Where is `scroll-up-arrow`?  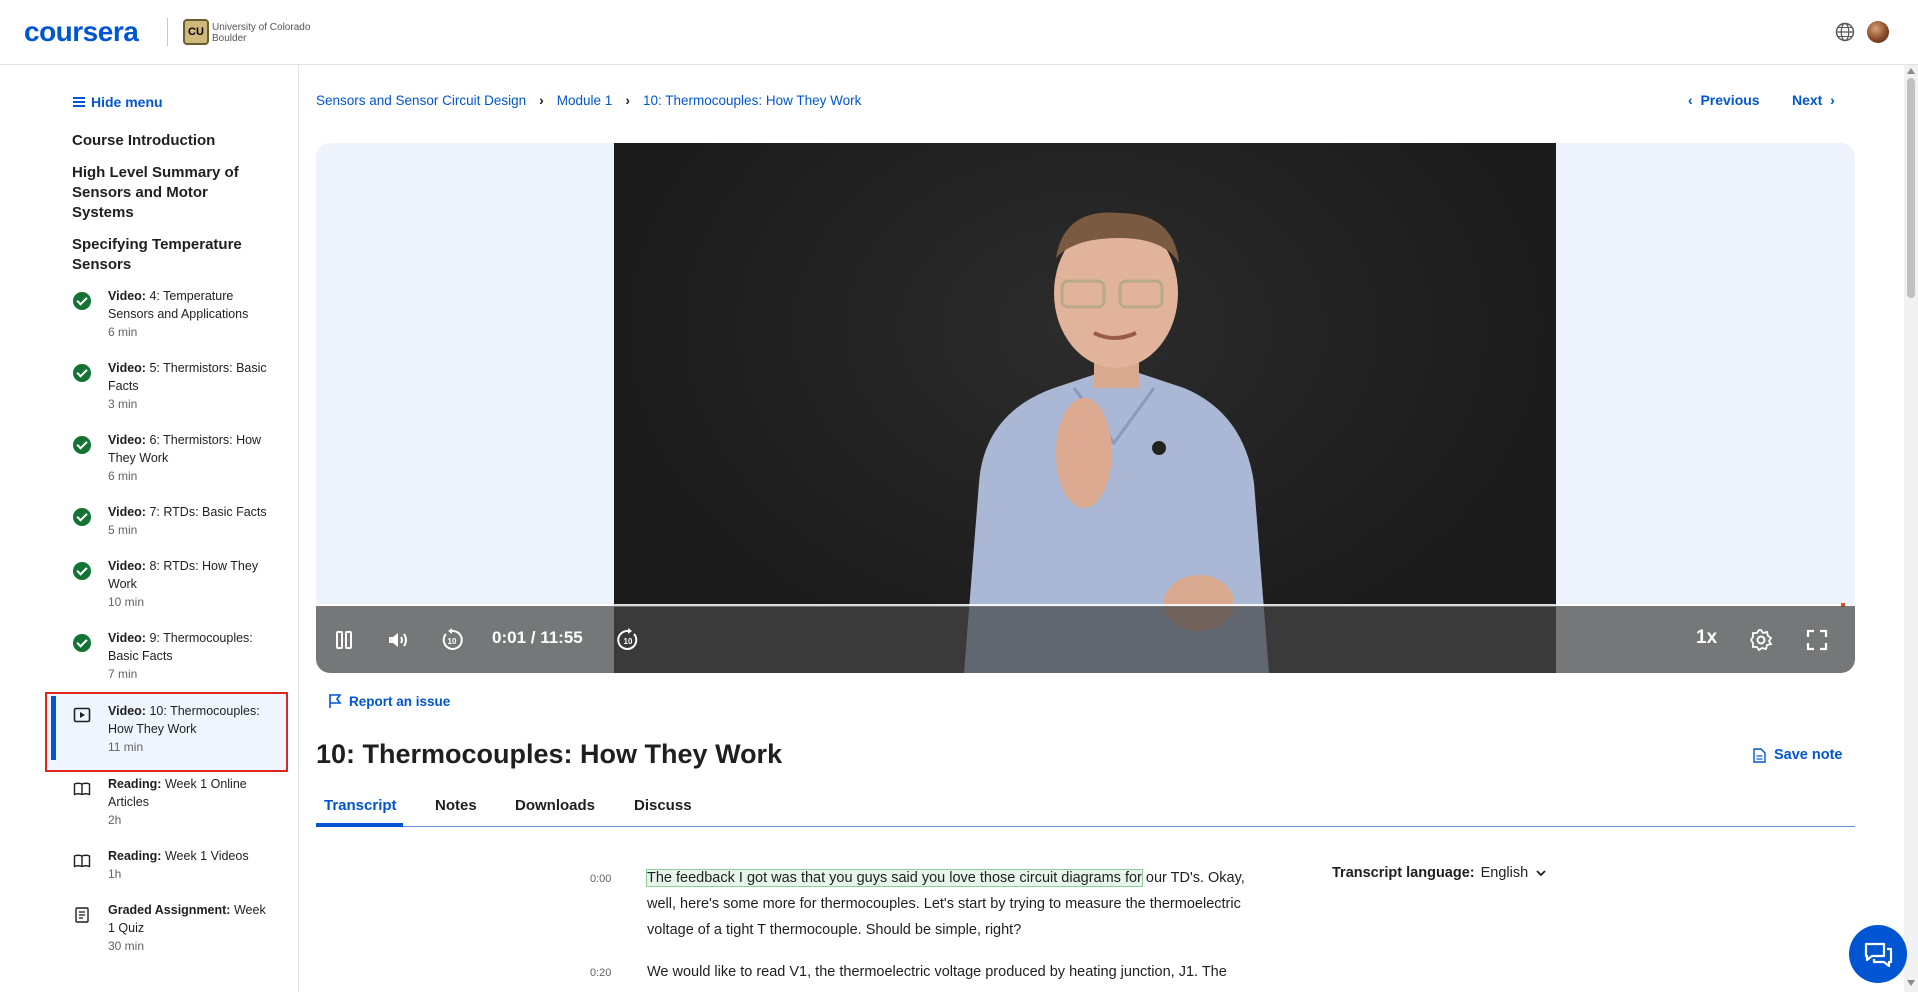
scroll-up-arrow is located at coordinates (1911, 71).